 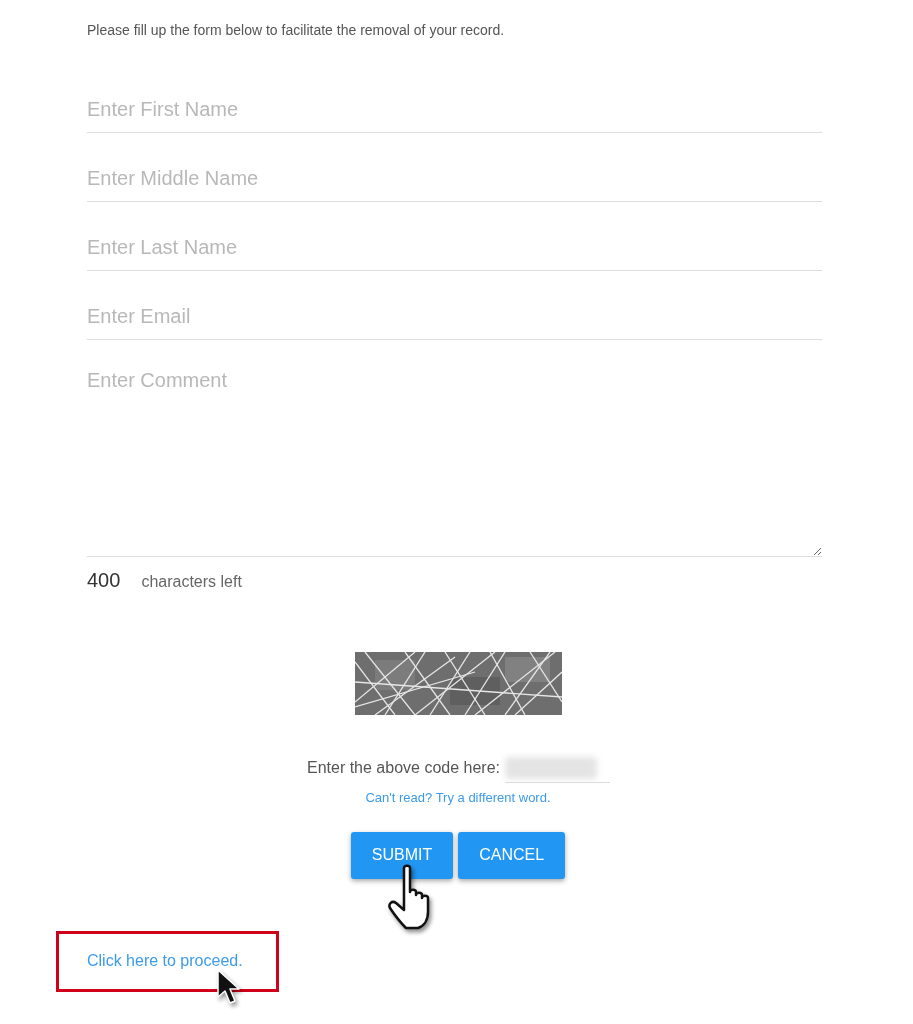 What do you see at coordinates (454, 248) in the screenshot?
I see `text-input-field: Enter Last Name` at bounding box center [454, 248].